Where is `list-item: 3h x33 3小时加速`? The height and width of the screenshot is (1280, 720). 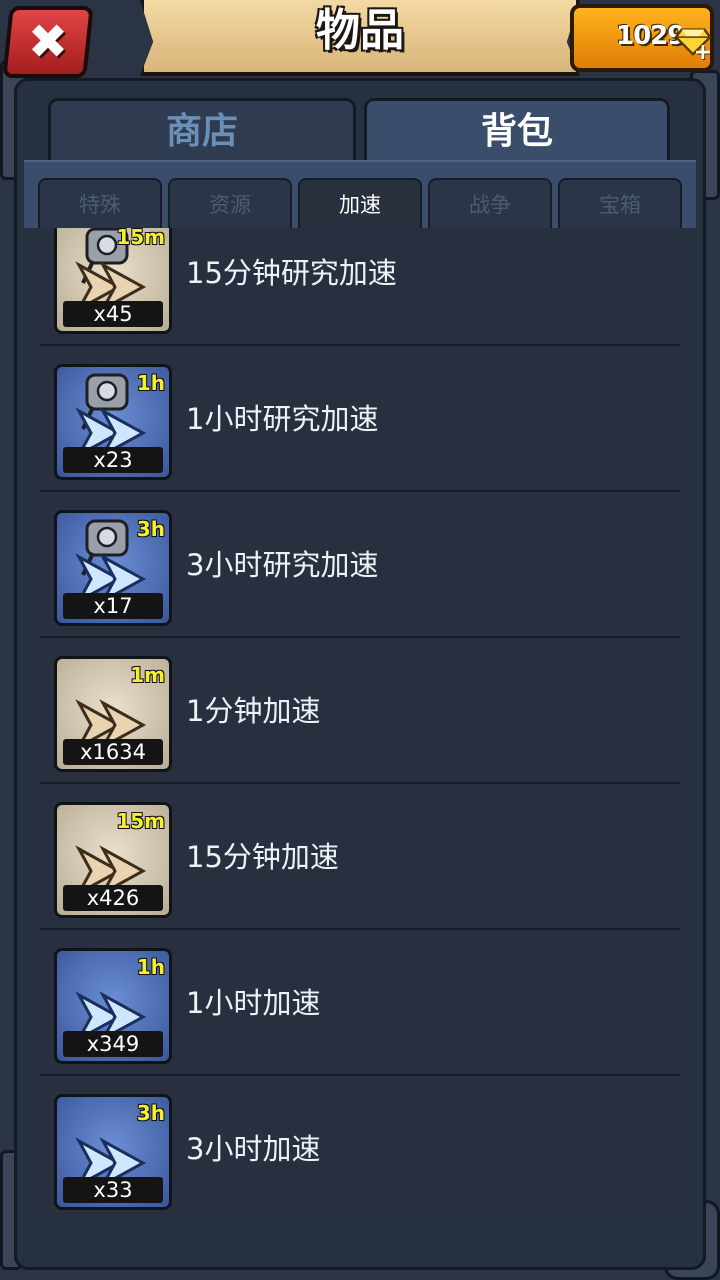 list-item: 3h x33 3小时加速 is located at coordinates (360, 1147).